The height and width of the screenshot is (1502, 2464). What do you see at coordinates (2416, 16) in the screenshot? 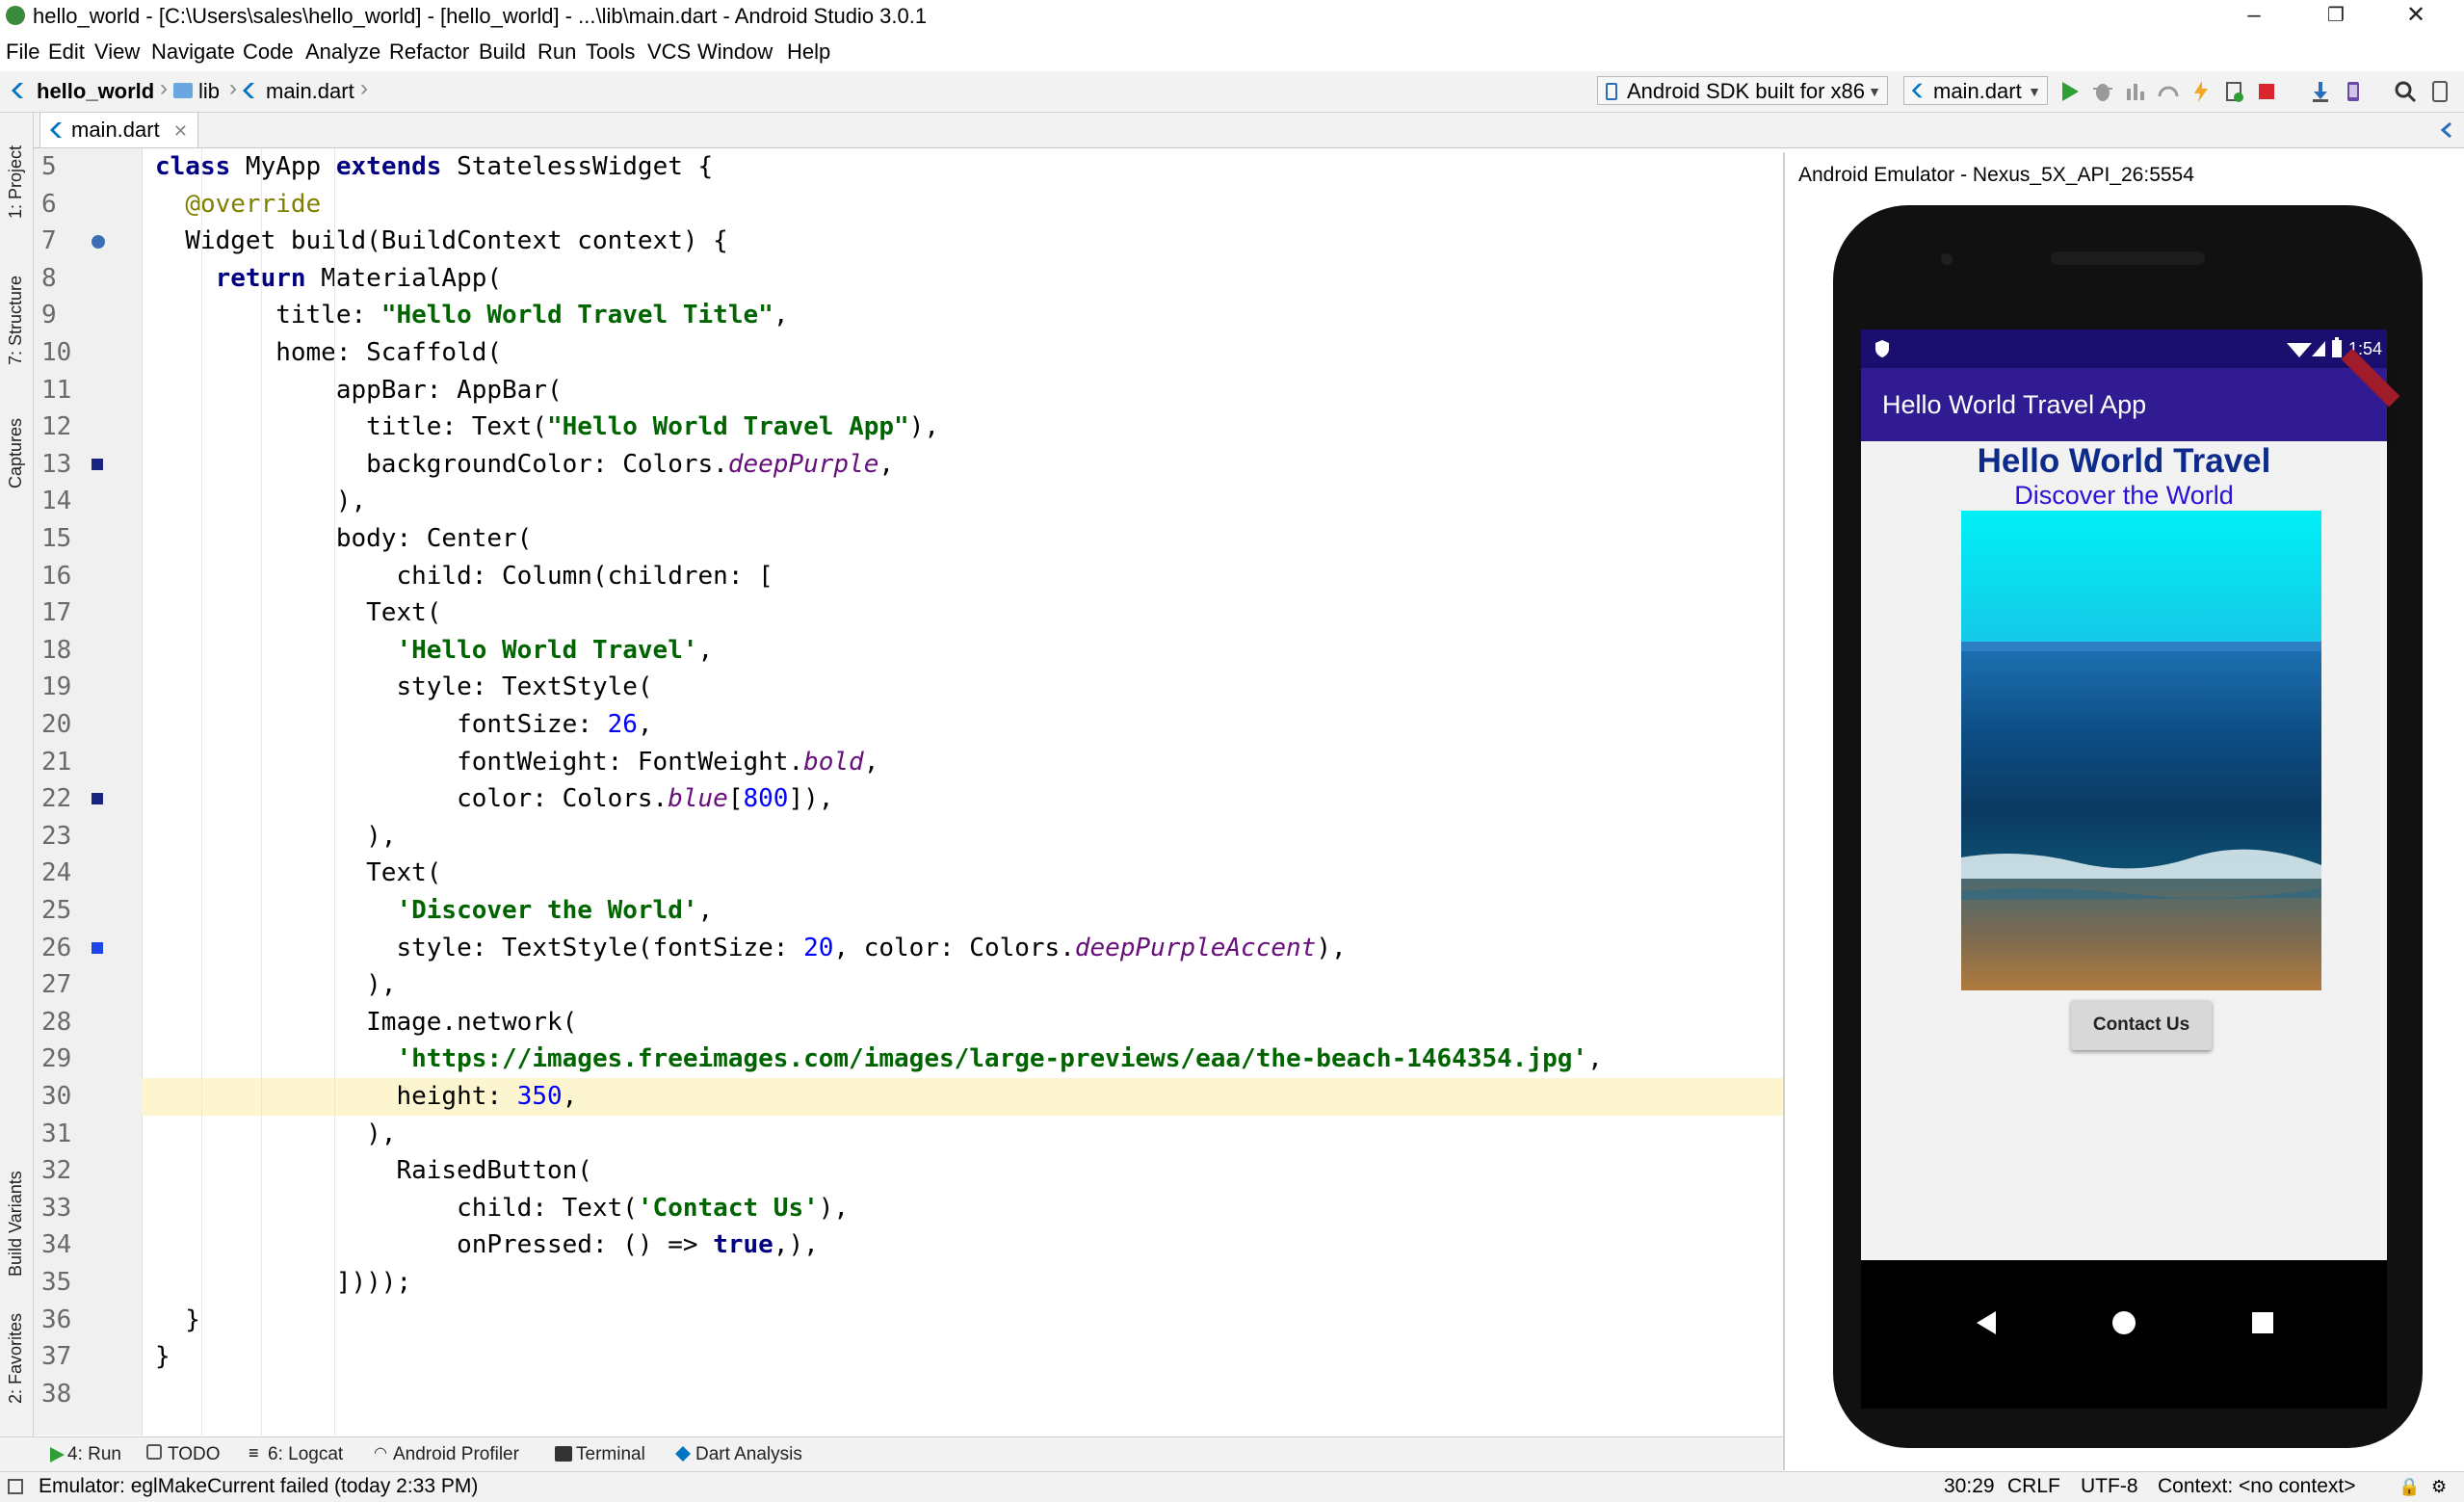
I see `close-icon: ✕` at bounding box center [2416, 16].